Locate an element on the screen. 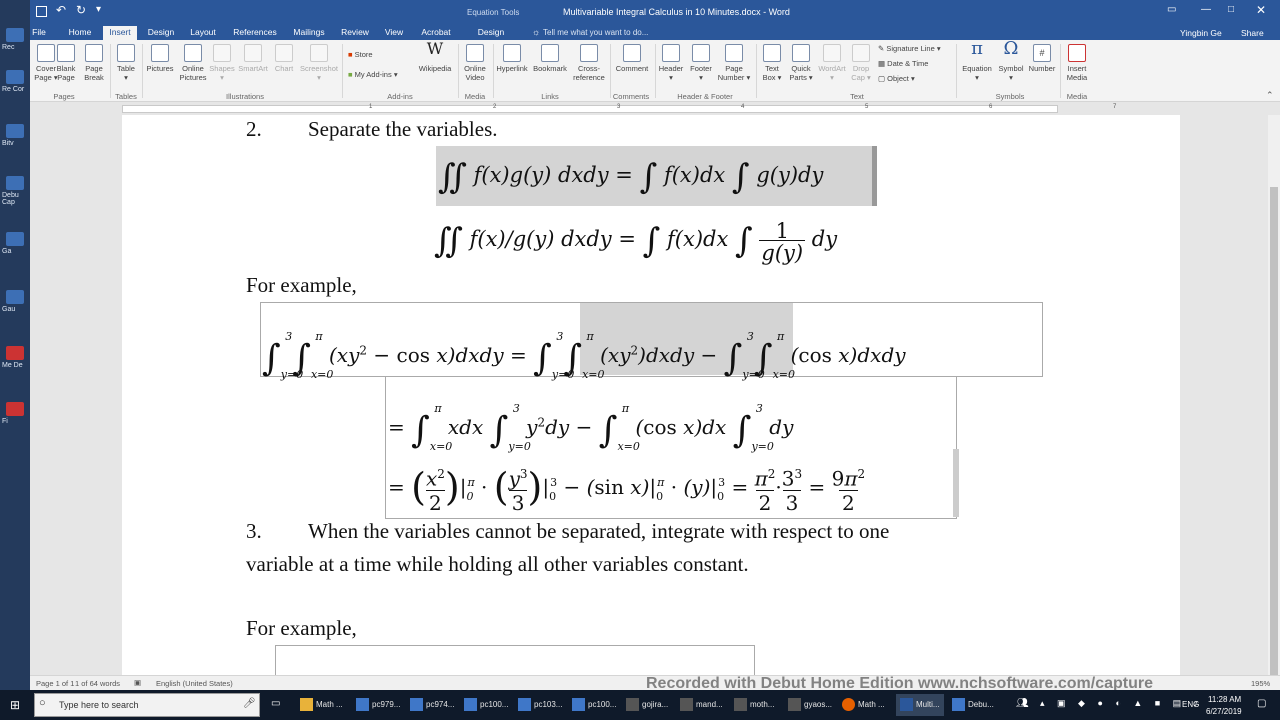  ribbon-separator is located at coordinates (342, 71).